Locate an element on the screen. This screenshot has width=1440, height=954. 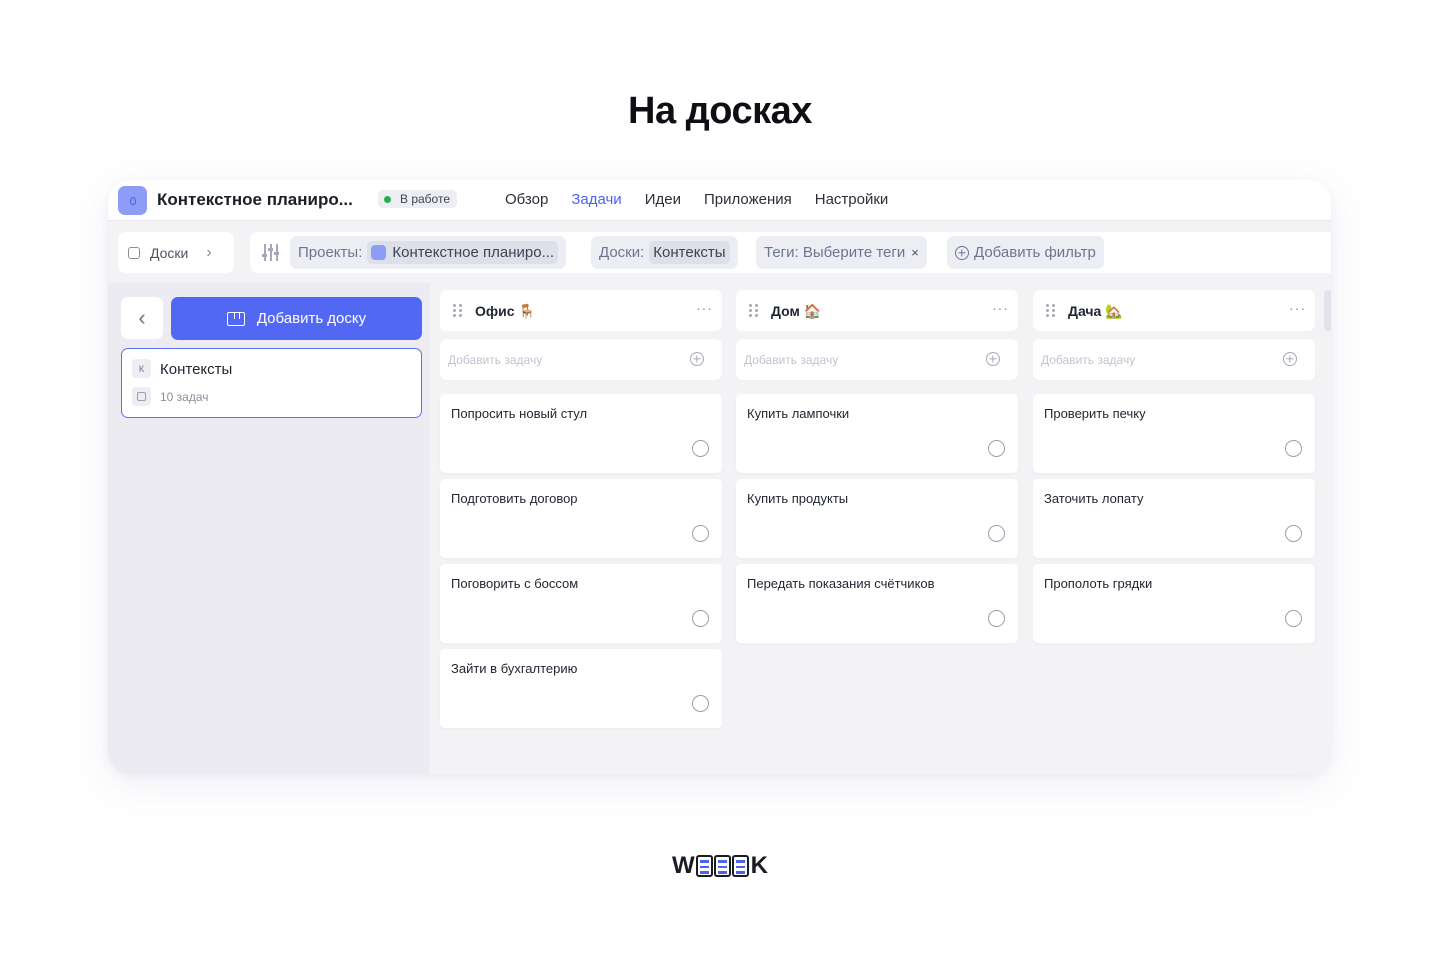
tab-tasks: Задачи is located at coordinates (596, 199).